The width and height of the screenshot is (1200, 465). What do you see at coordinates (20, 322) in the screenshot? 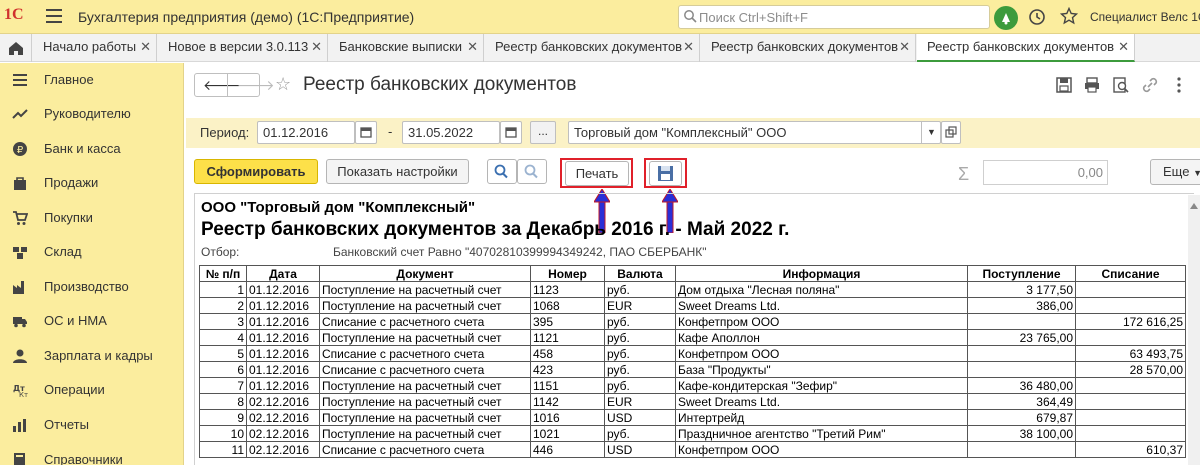
I see `truck-icon` at bounding box center [20, 322].